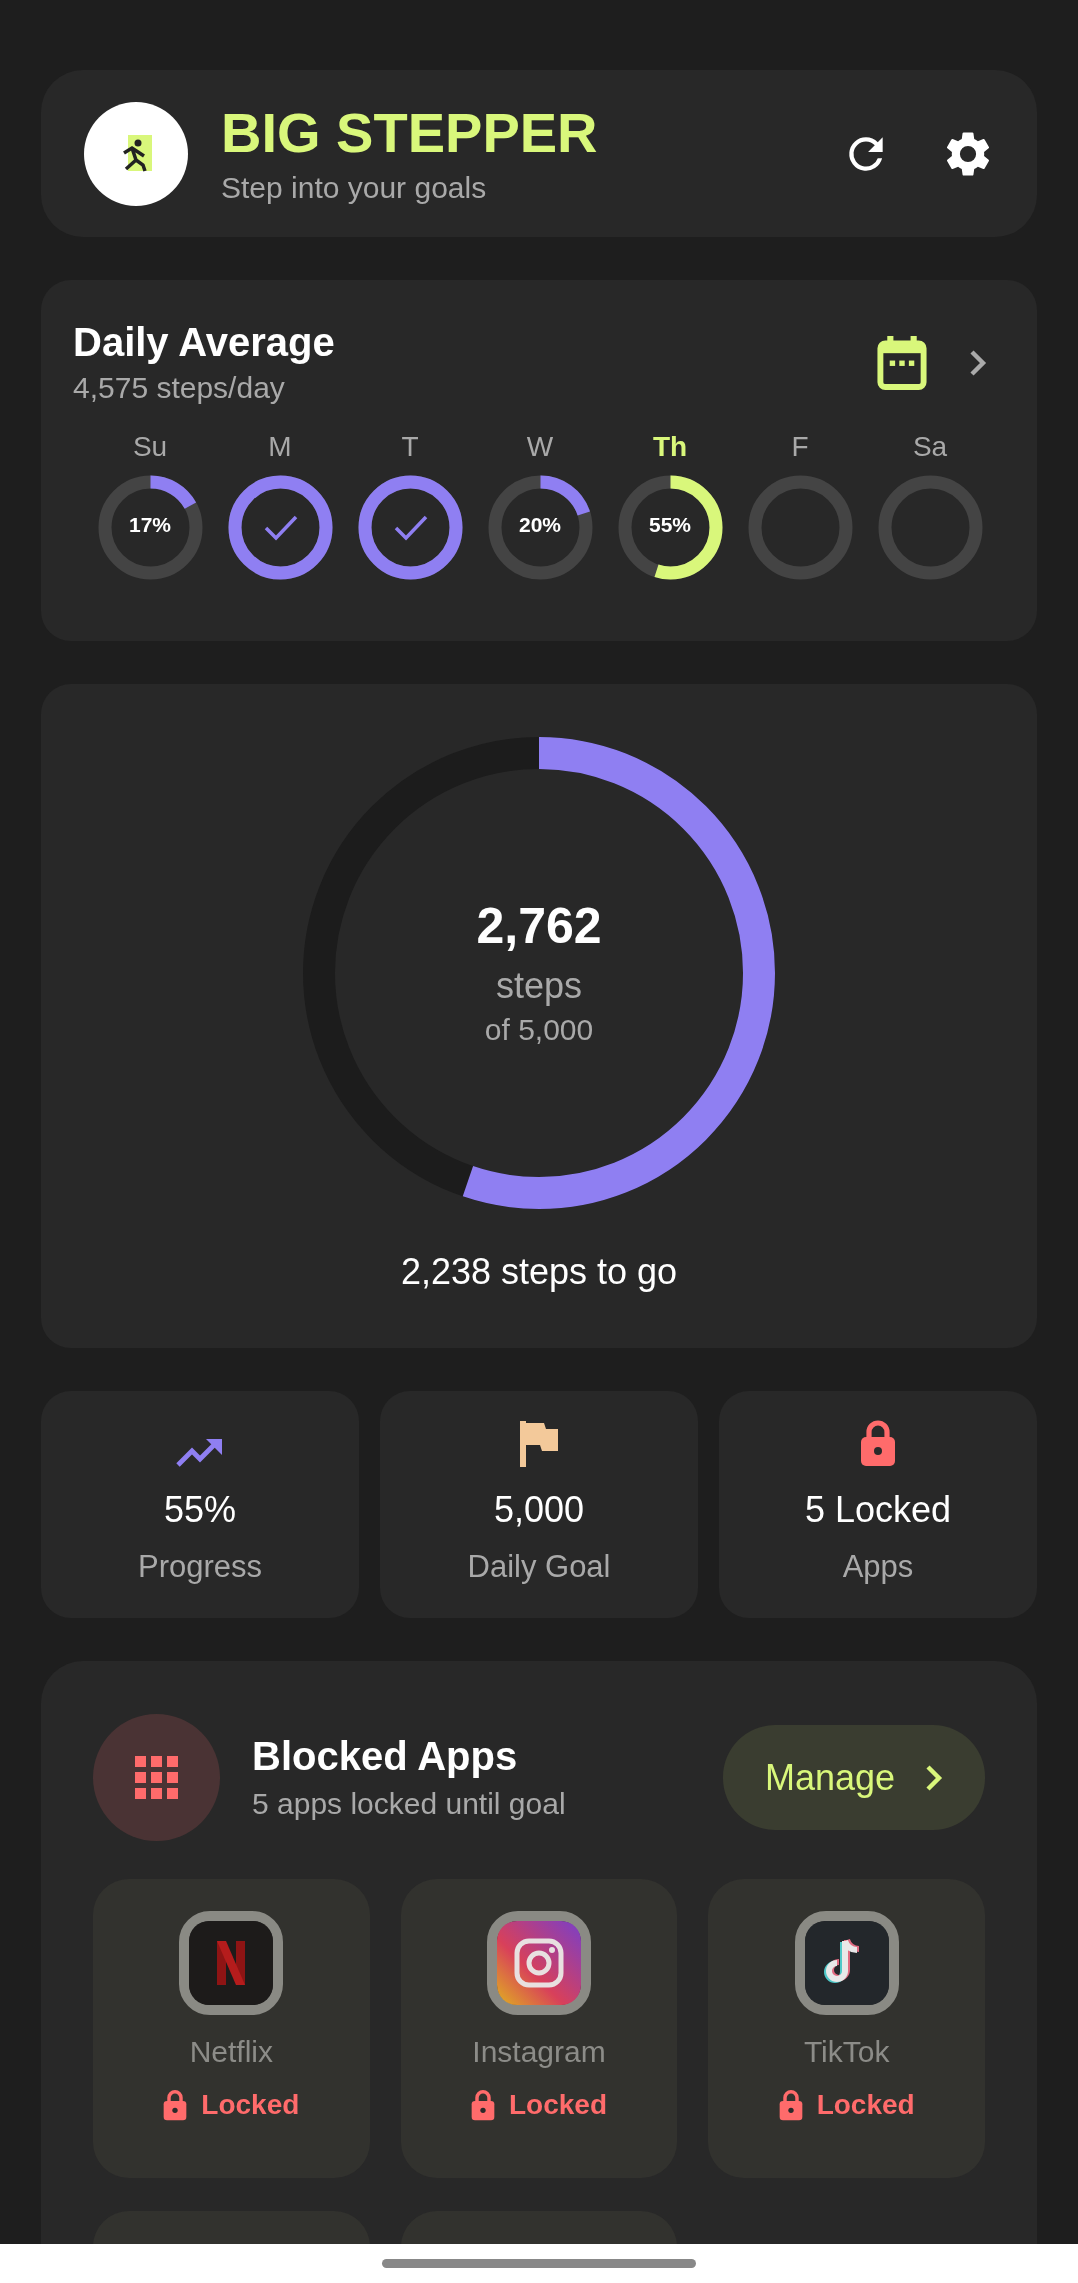 This screenshot has width=1078, height=2283. I want to click on stat-label: Progress, so click(199, 1567).